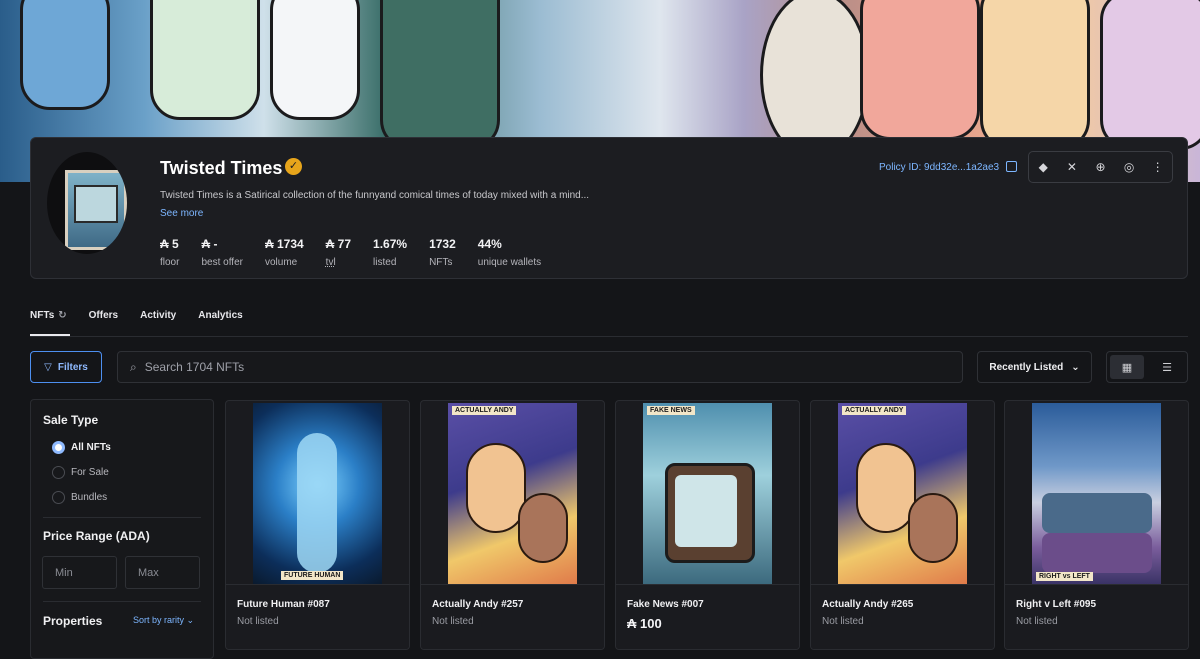 The width and height of the screenshot is (1200, 659). Describe the element at coordinates (96, 536) in the screenshot. I see `price-range-heading: Price Range (ADA)` at that location.